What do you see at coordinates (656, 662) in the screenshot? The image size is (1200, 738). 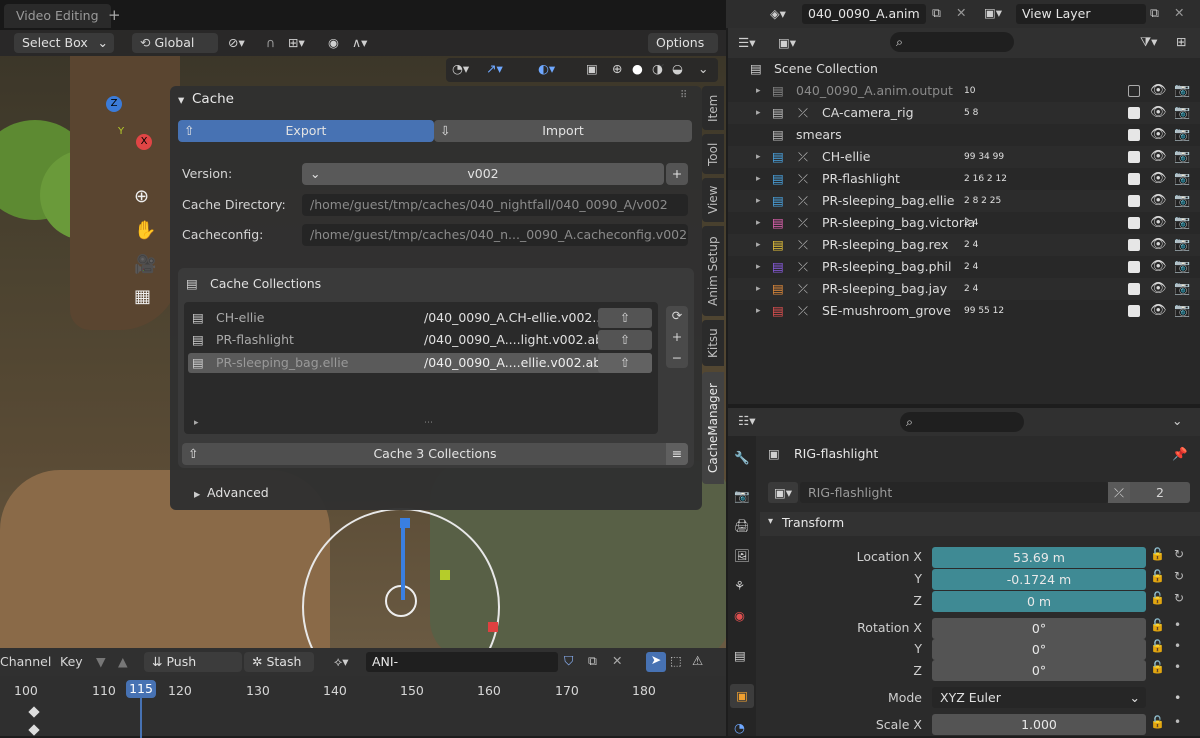 I see `select-cursor-icon: ➤` at bounding box center [656, 662].